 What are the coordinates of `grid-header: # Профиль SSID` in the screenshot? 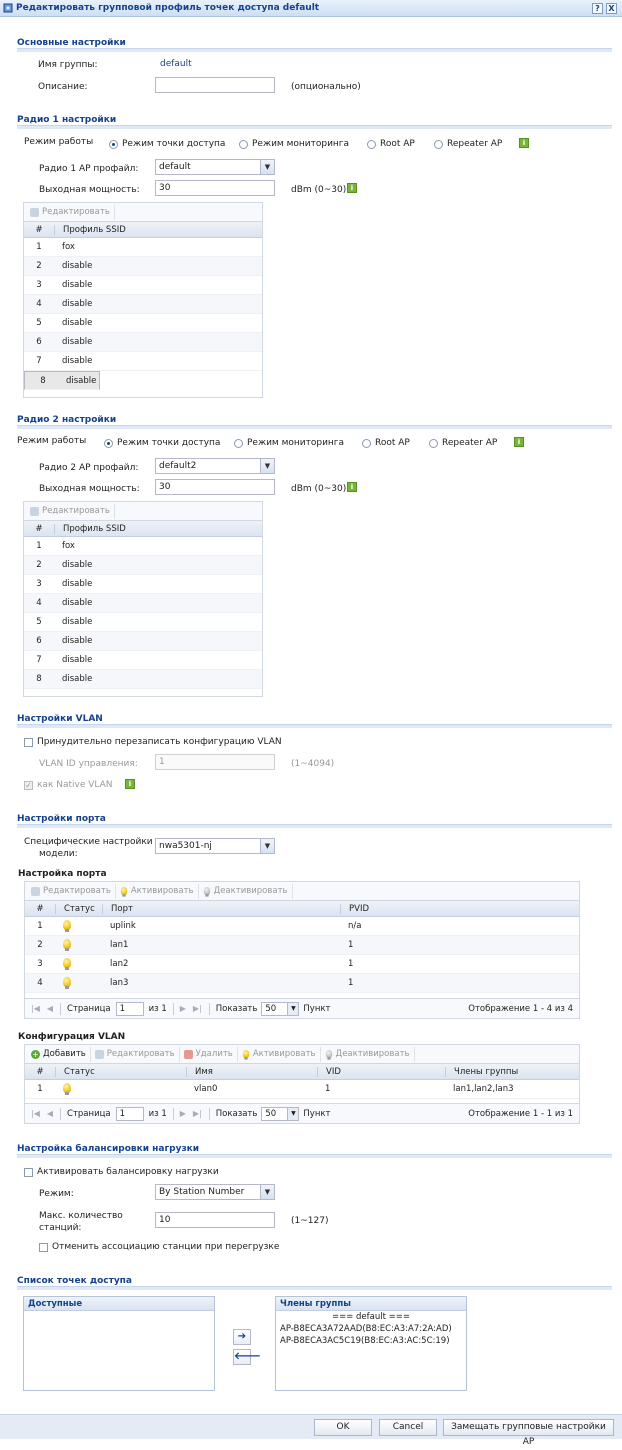 It's located at (143, 230).